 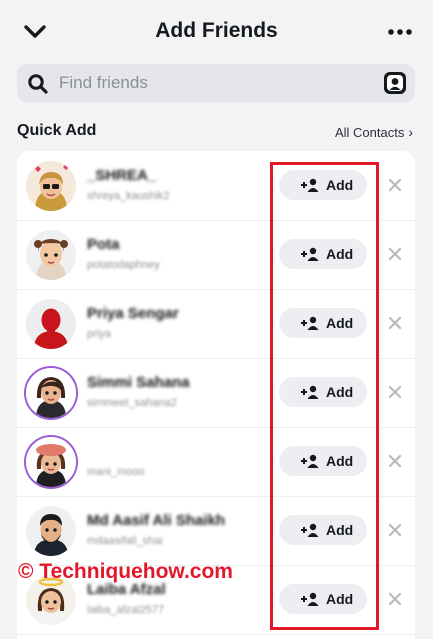 What do you see at coordinates (122, 175) in the screenshot?
I see `friend-name: _SHREA_` at bounding box center [122, 175].